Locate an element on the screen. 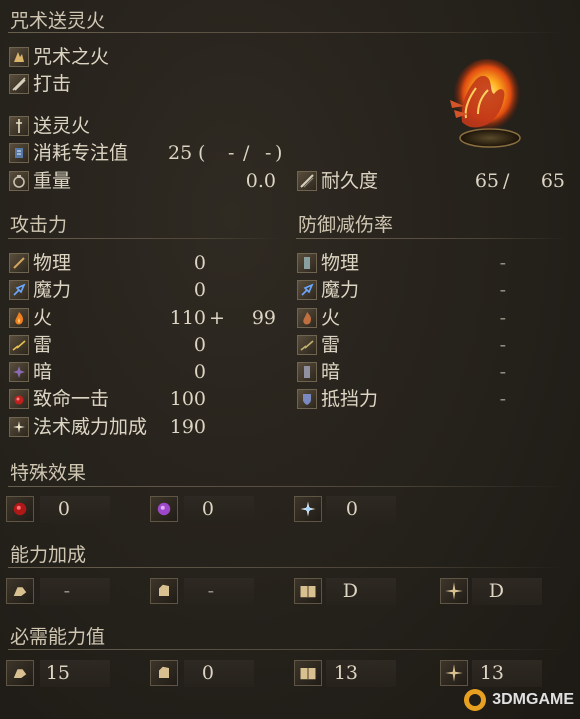 This screenshot has height=719, width=580. fp-cost-paren-close: ) is located at coordinates (279, 153).